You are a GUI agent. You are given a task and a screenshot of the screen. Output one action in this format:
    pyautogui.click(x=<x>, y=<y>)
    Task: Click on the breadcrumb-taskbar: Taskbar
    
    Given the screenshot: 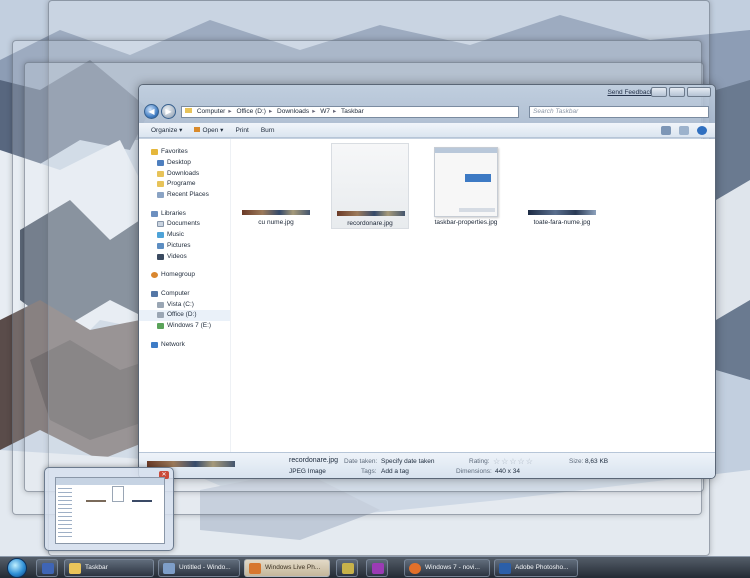 What is the action you would take?
    pyautogui.click(x=352, y=111)
    